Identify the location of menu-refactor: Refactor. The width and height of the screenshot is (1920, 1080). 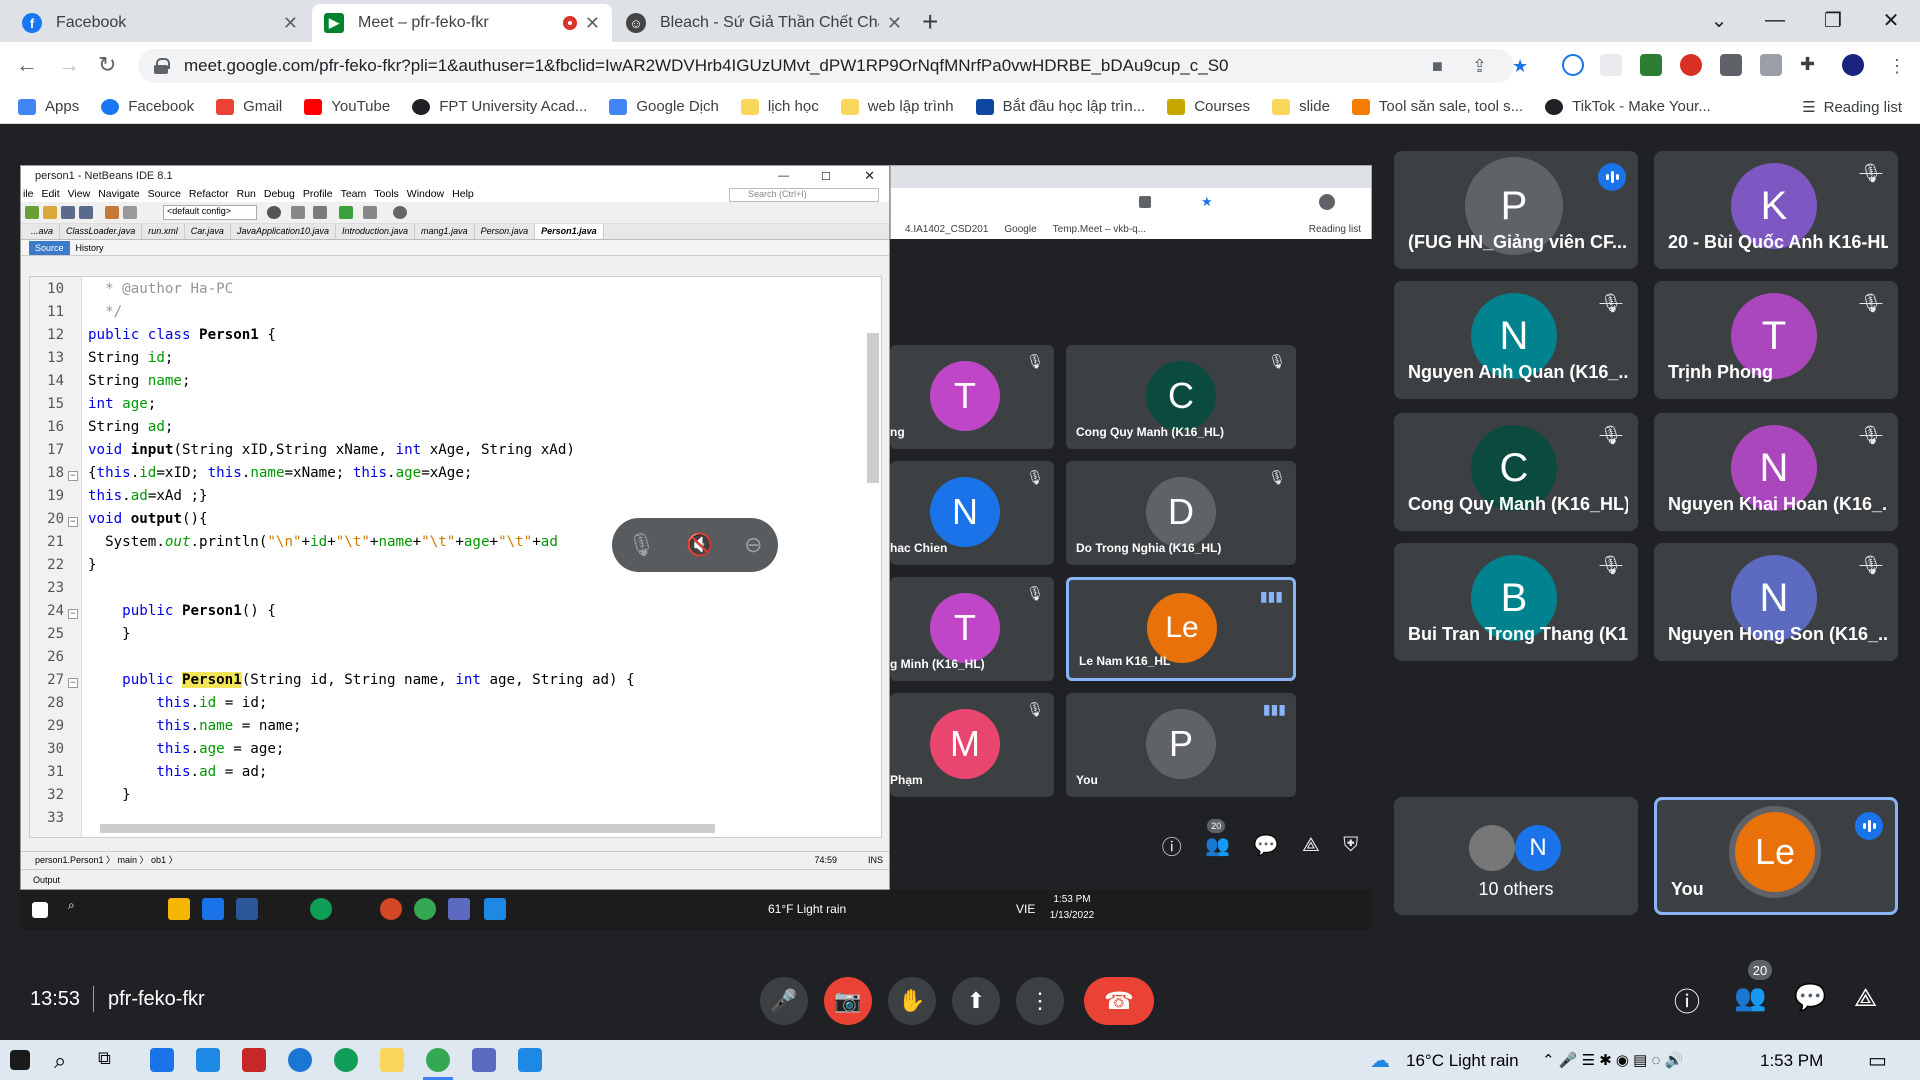
(209, 194).